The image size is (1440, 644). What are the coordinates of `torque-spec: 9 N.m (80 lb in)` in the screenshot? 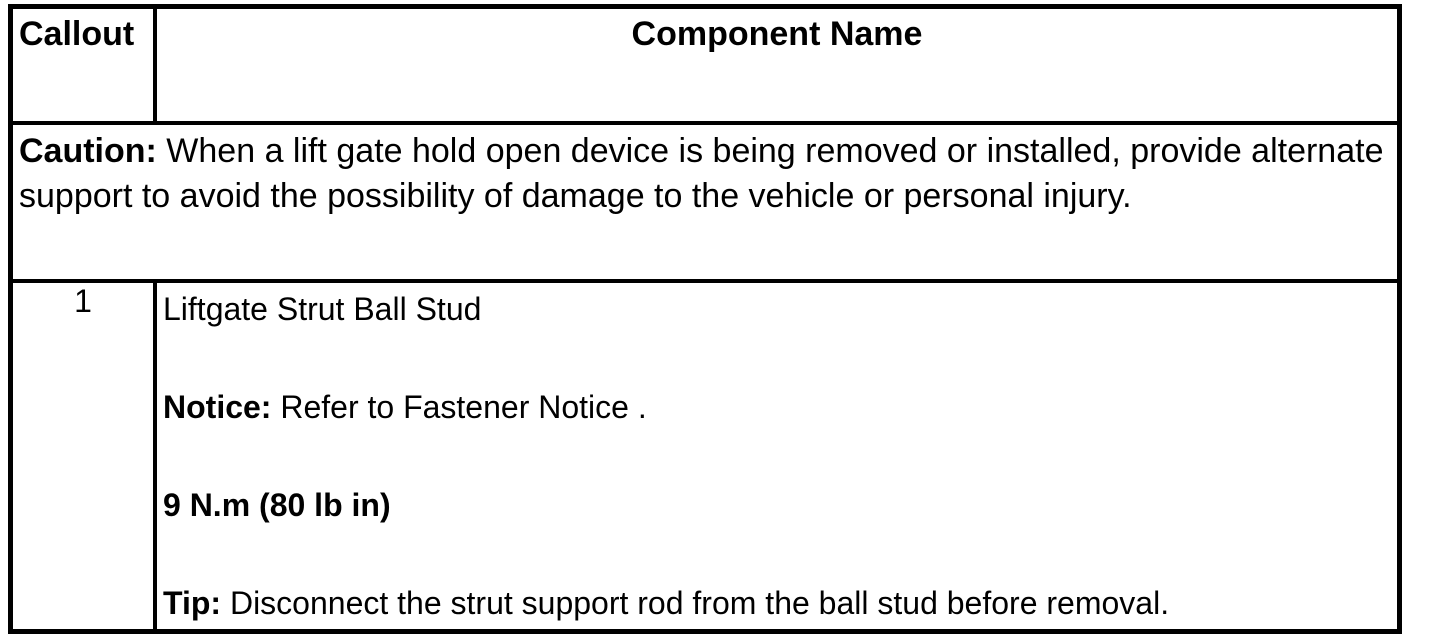 It's located at (777, 534).